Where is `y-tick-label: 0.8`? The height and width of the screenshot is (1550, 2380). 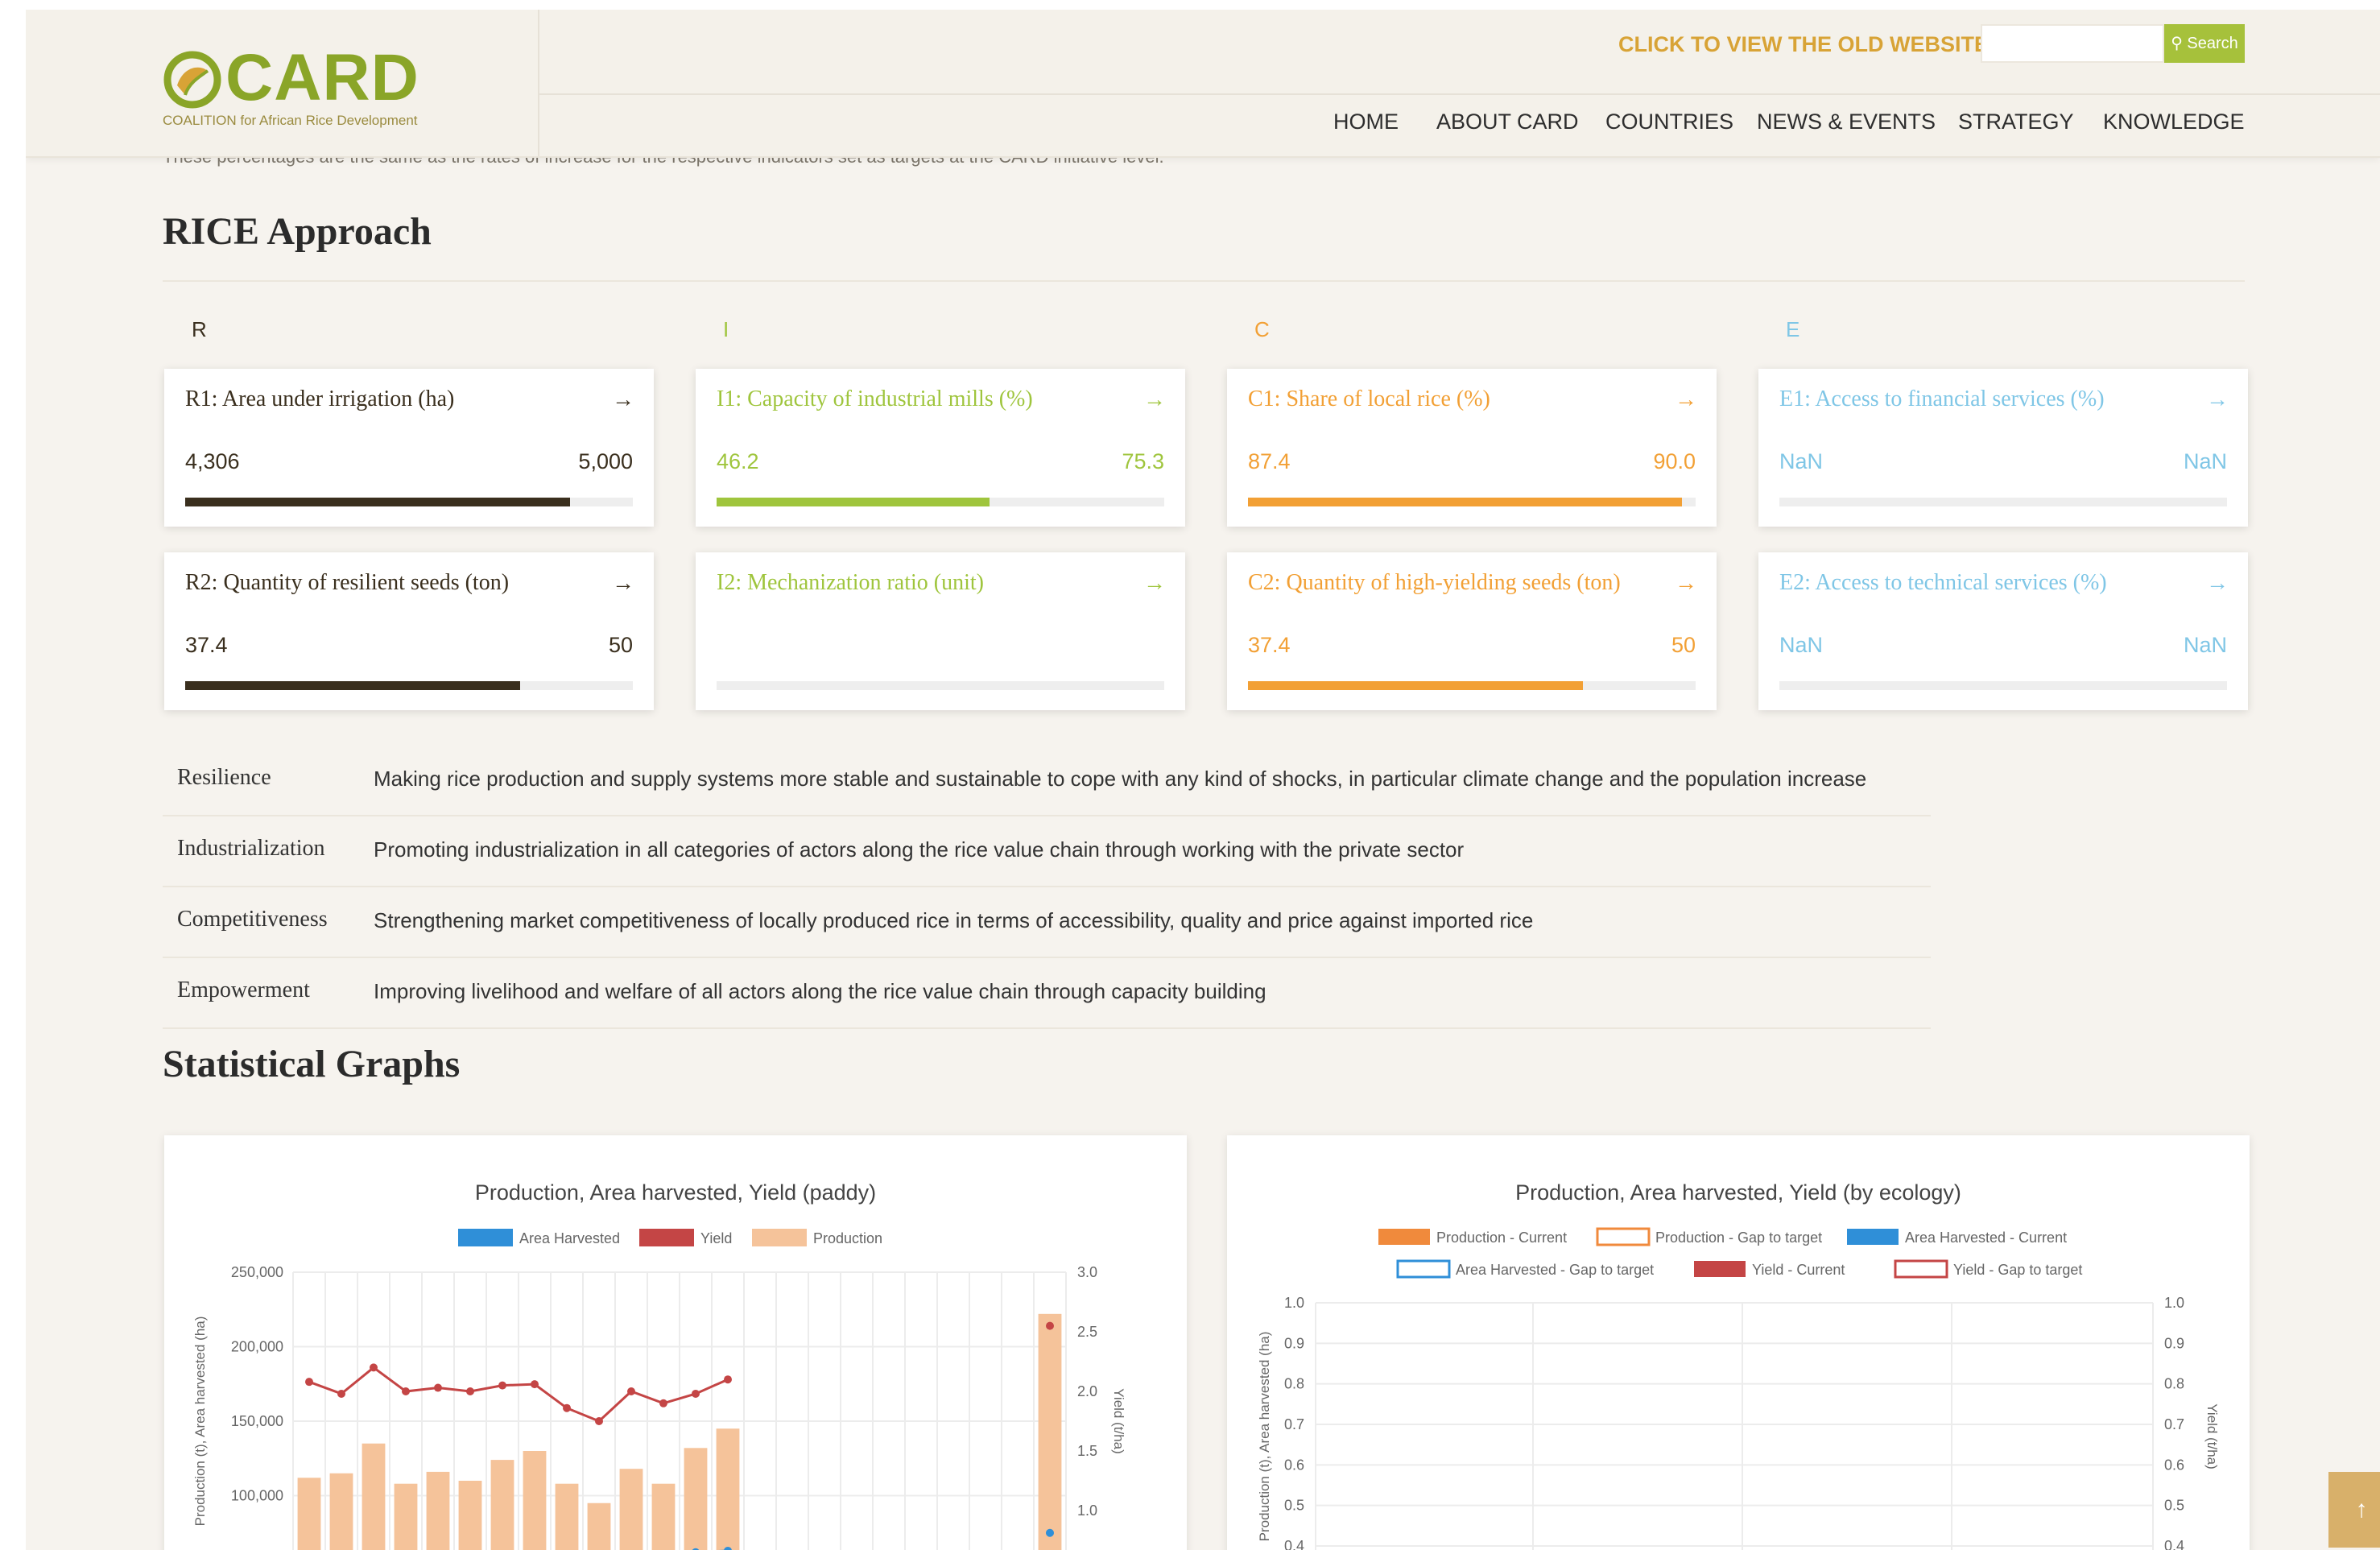 y-tick-label: 0.8 is located at coordinates (1294, 1384).